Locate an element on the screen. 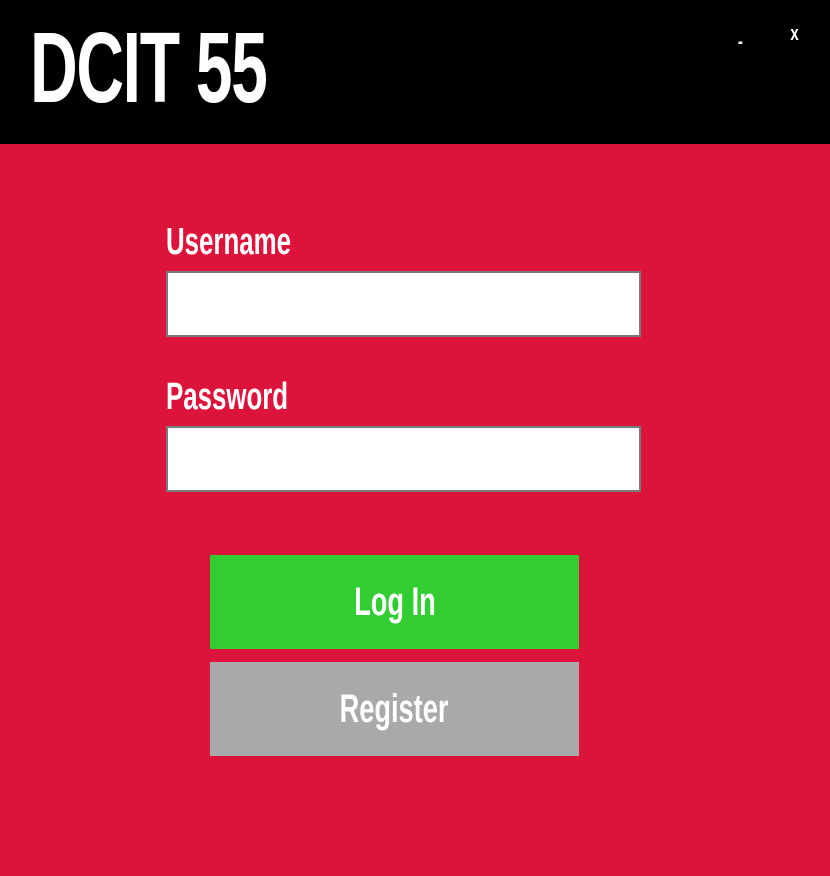 This screenshot has width=830, height=876. app-title: DCIT 55 is located at coordinates (149, 68).